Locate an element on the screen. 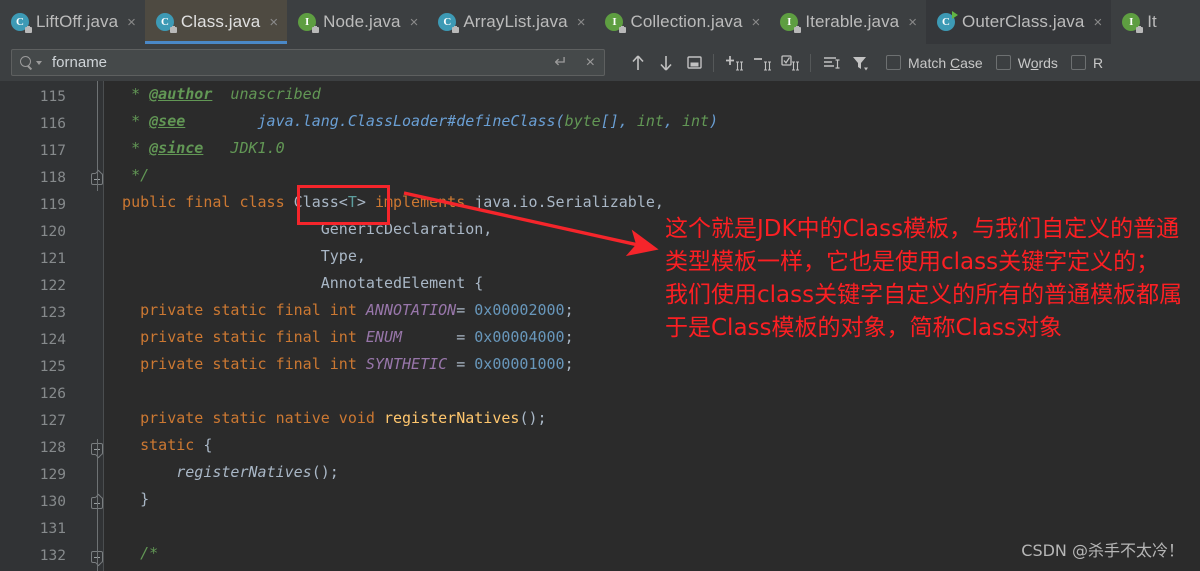  editor-tab-label: Iterable.java is located at coordinates (852, 21).